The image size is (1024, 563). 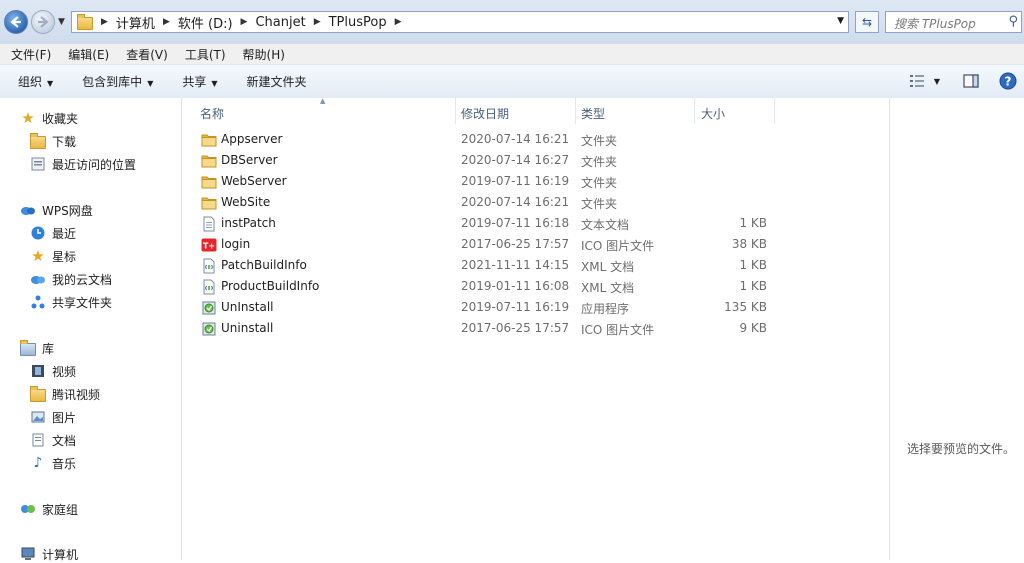 What do you see at coordinates (535, 308) in the screenshot?
I see `file-row: UnInstall 2019-07-11 16:19 应用程序 135 KB` at bounding box center [535, 308].